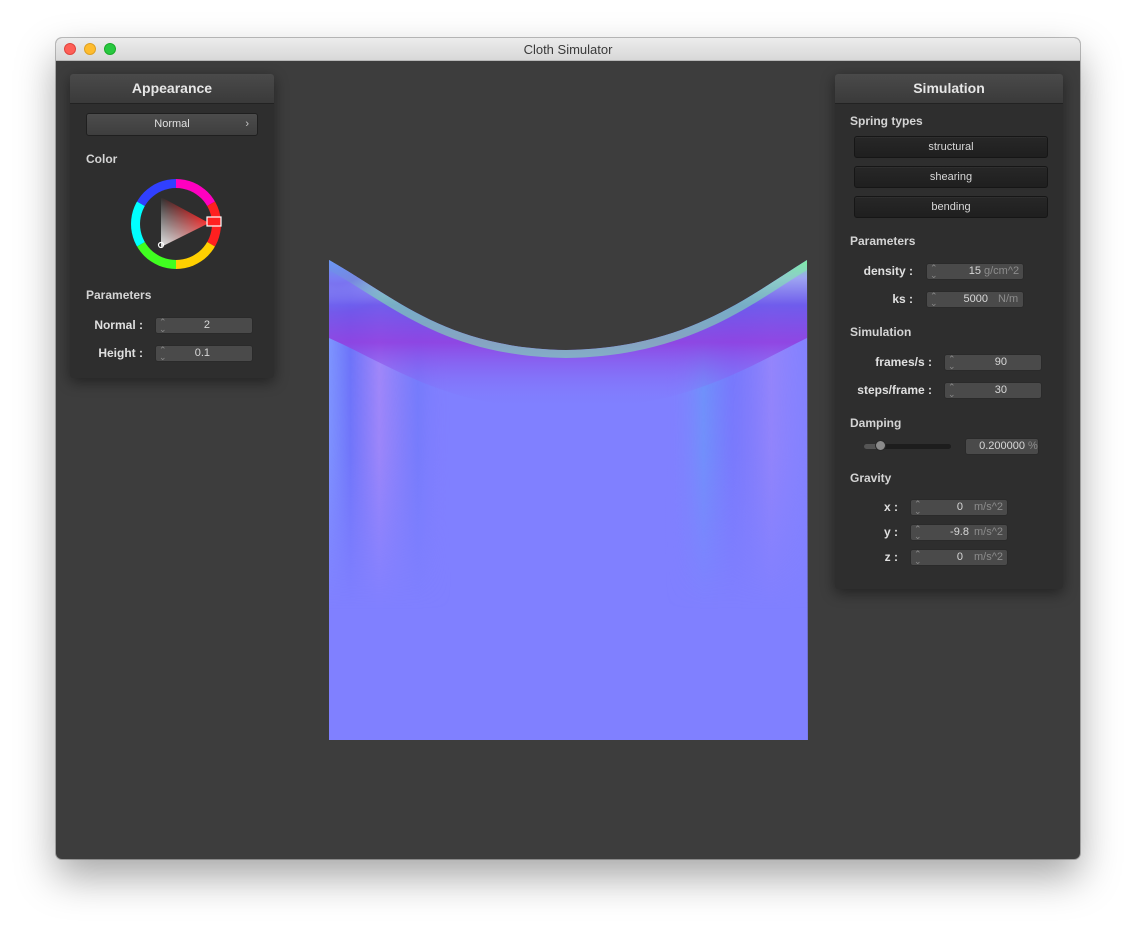 The image size is (1136, 934). I want to click on gravity-z-input: ⌃ ⌄ 0 m/s^2, so click(959, 557).